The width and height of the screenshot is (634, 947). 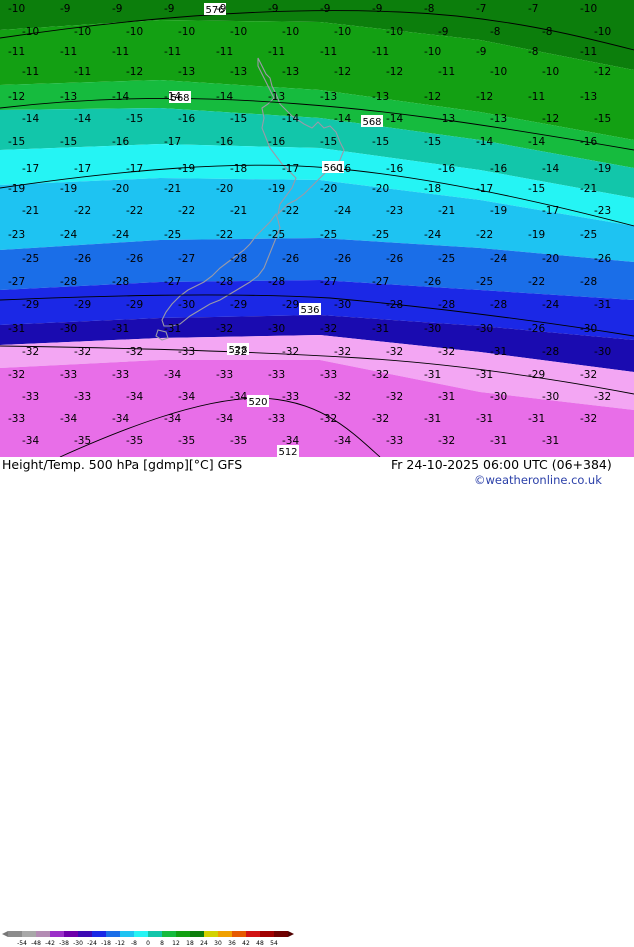 What do you see at coordinates (238, 169) in the screenshot?
I see `temperature-label: -18` at bounding box center [238, 169].